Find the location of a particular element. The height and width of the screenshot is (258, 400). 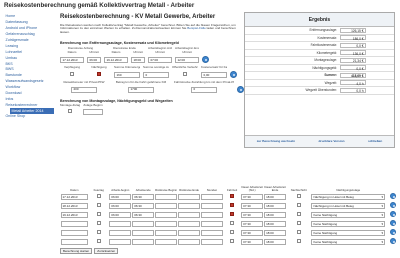

other-sum-field: 0 is located at coordinates (156, 74).